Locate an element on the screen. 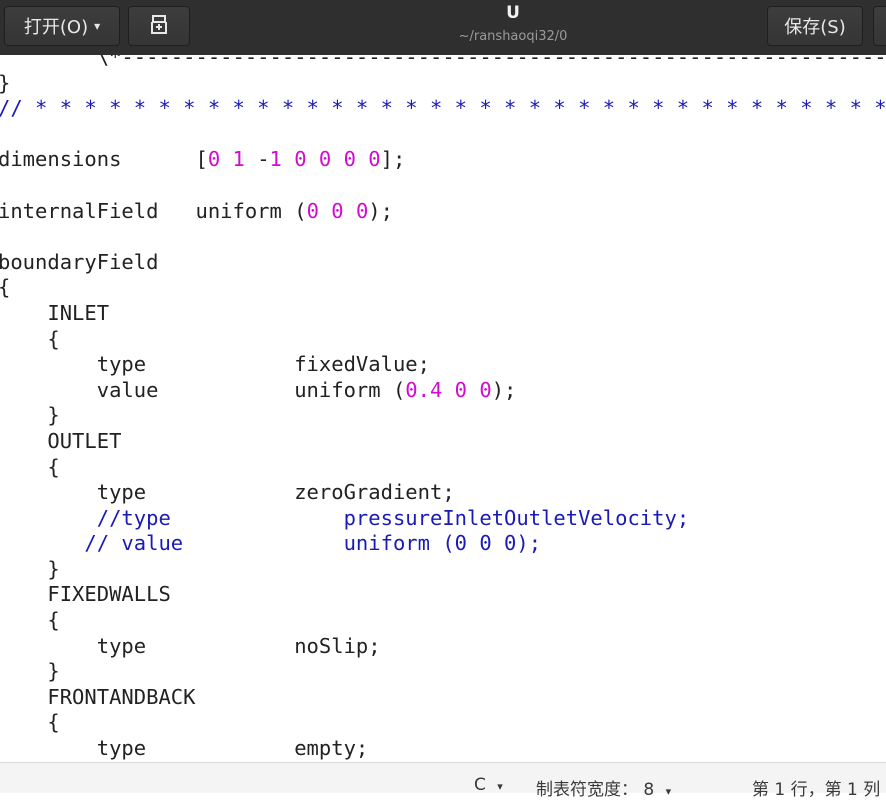 The width and height of the screenshot is (886, 800). tab-width-value: 8 is located at coordinates (648, 790).